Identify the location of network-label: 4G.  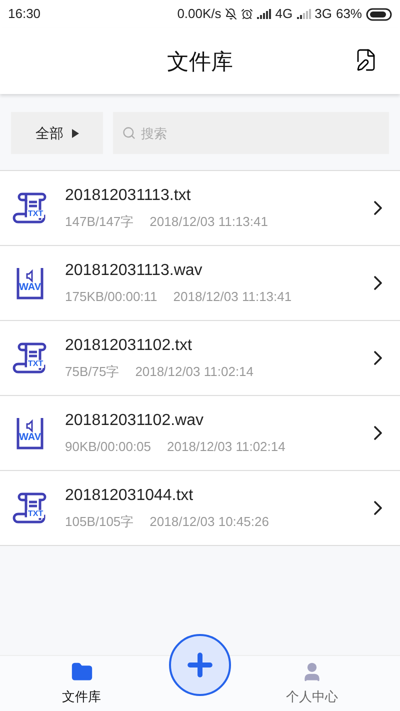
(284, 14).